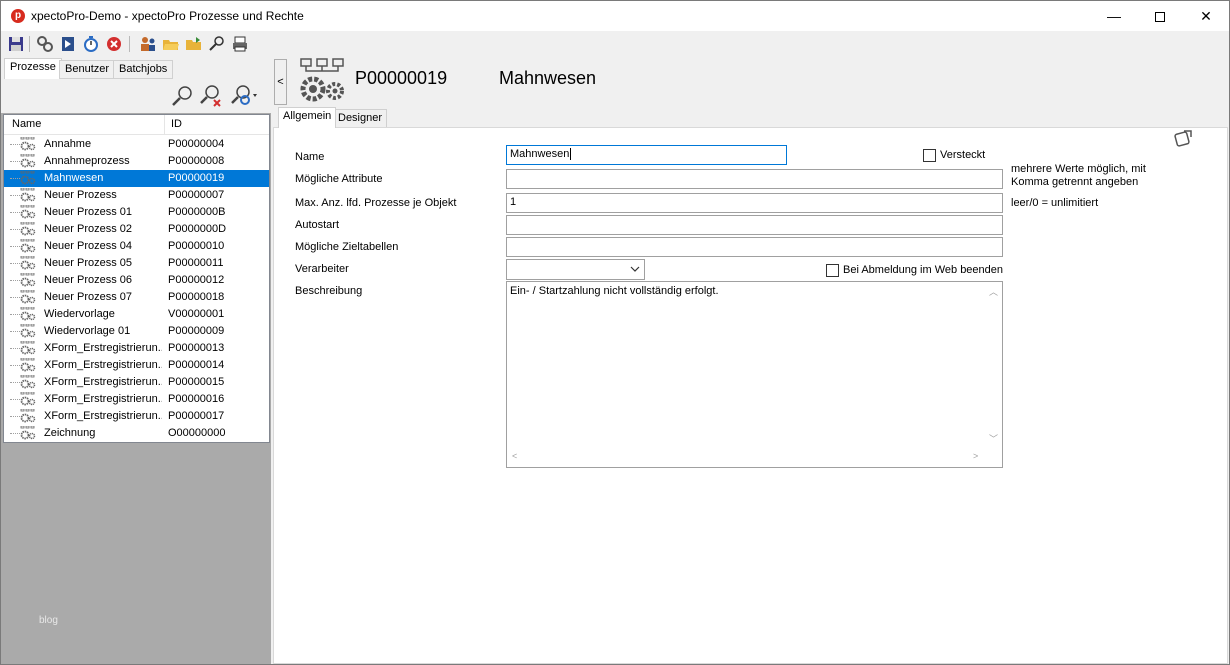 The height and width of the screenshot is (665, 1230). What do you see at coordinates (136, 85) in the screenshot?
I see `left-panel-header: Prozesse Benutzer Batchjobs` at bounding box center [136, 85].